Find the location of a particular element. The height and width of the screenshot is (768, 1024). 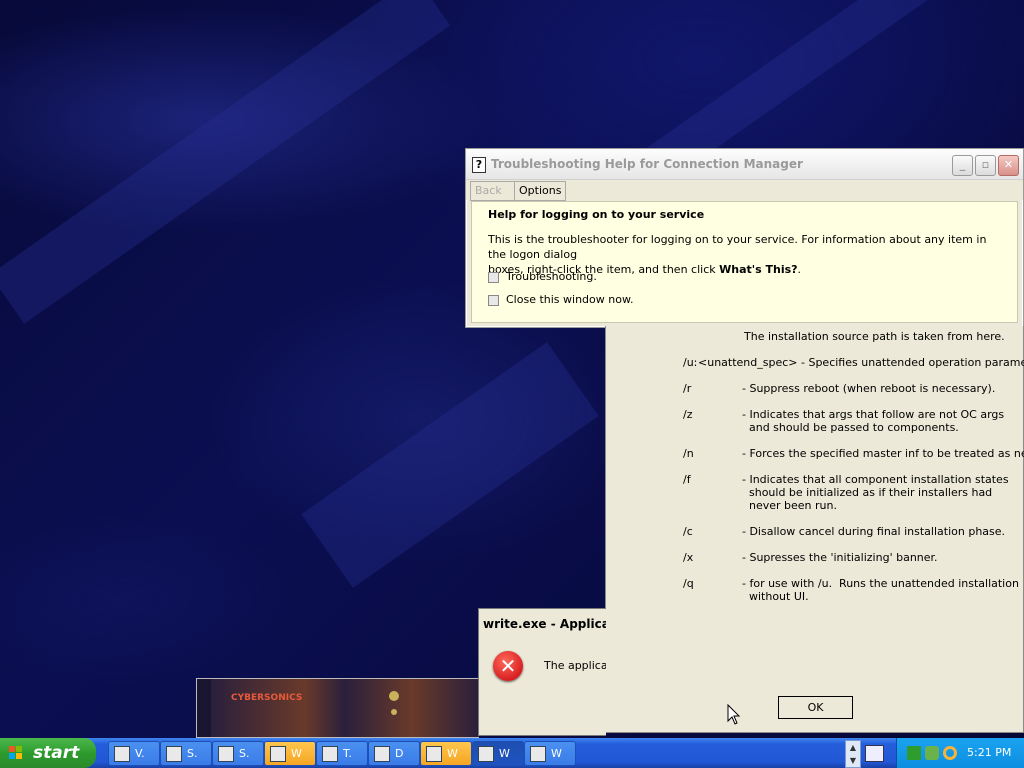

taskbar-item: T. is located at coordinates (342, 753).